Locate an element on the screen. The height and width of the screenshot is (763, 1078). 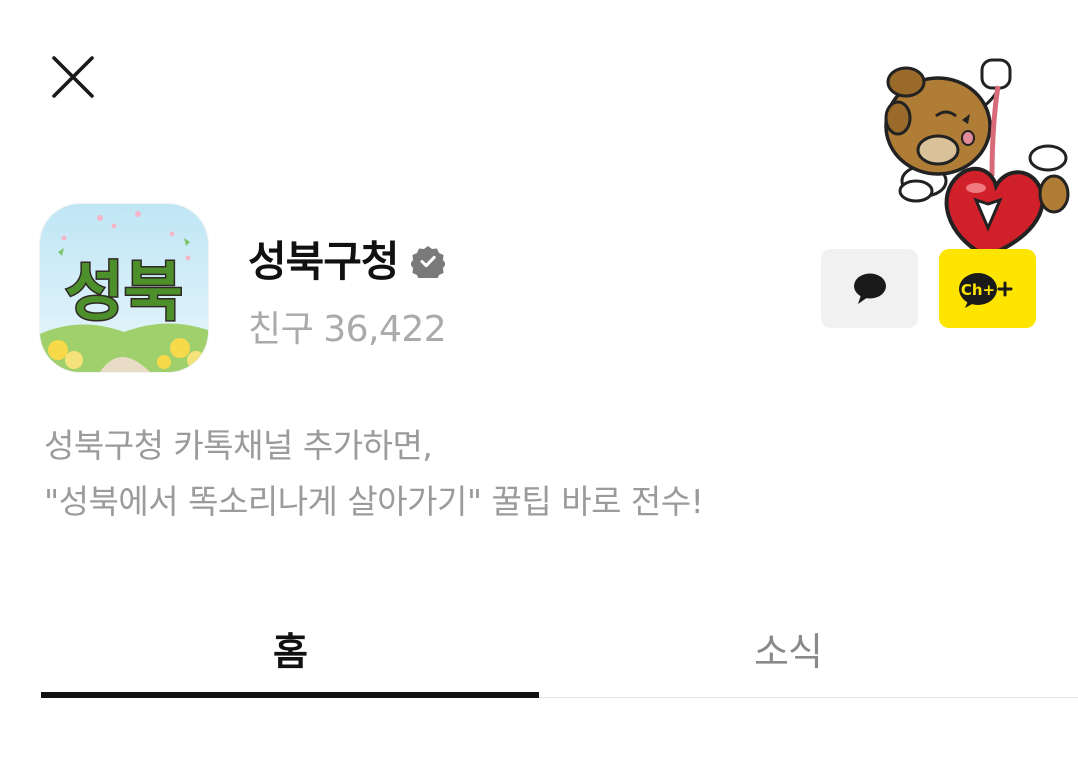
add-channel-button: Ch+ is located at coordinates (987, 288).